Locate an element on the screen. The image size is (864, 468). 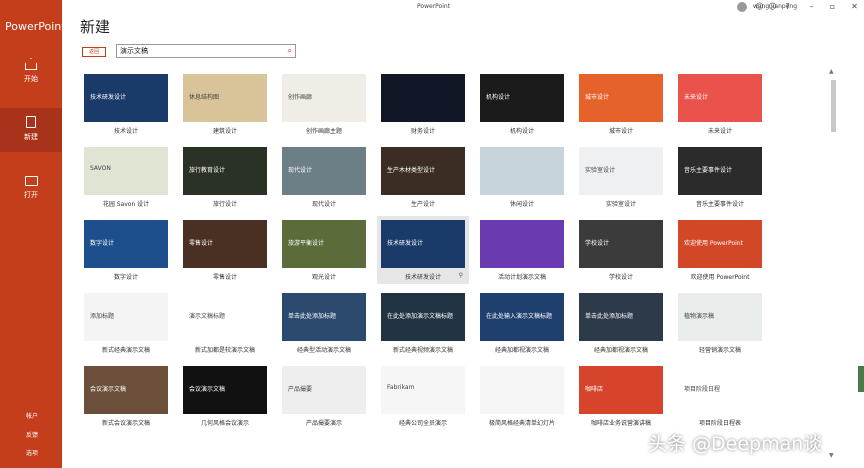
template-thumbnail: 零售设计 is located at coordinates (225, 244).